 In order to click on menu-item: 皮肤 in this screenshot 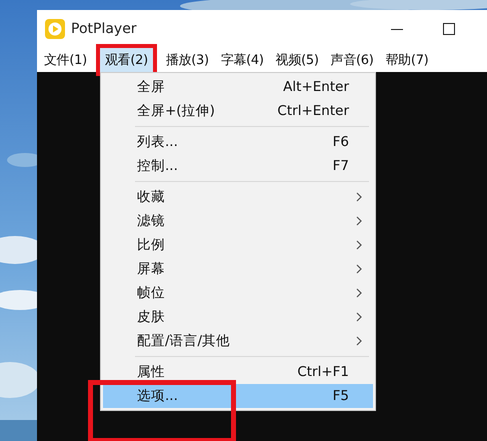, I will do `click(238, 317)`.